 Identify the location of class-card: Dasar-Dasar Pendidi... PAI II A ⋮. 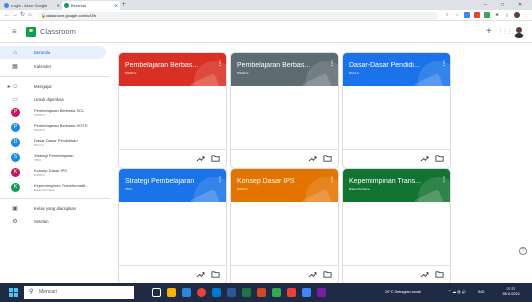
(396, 110).